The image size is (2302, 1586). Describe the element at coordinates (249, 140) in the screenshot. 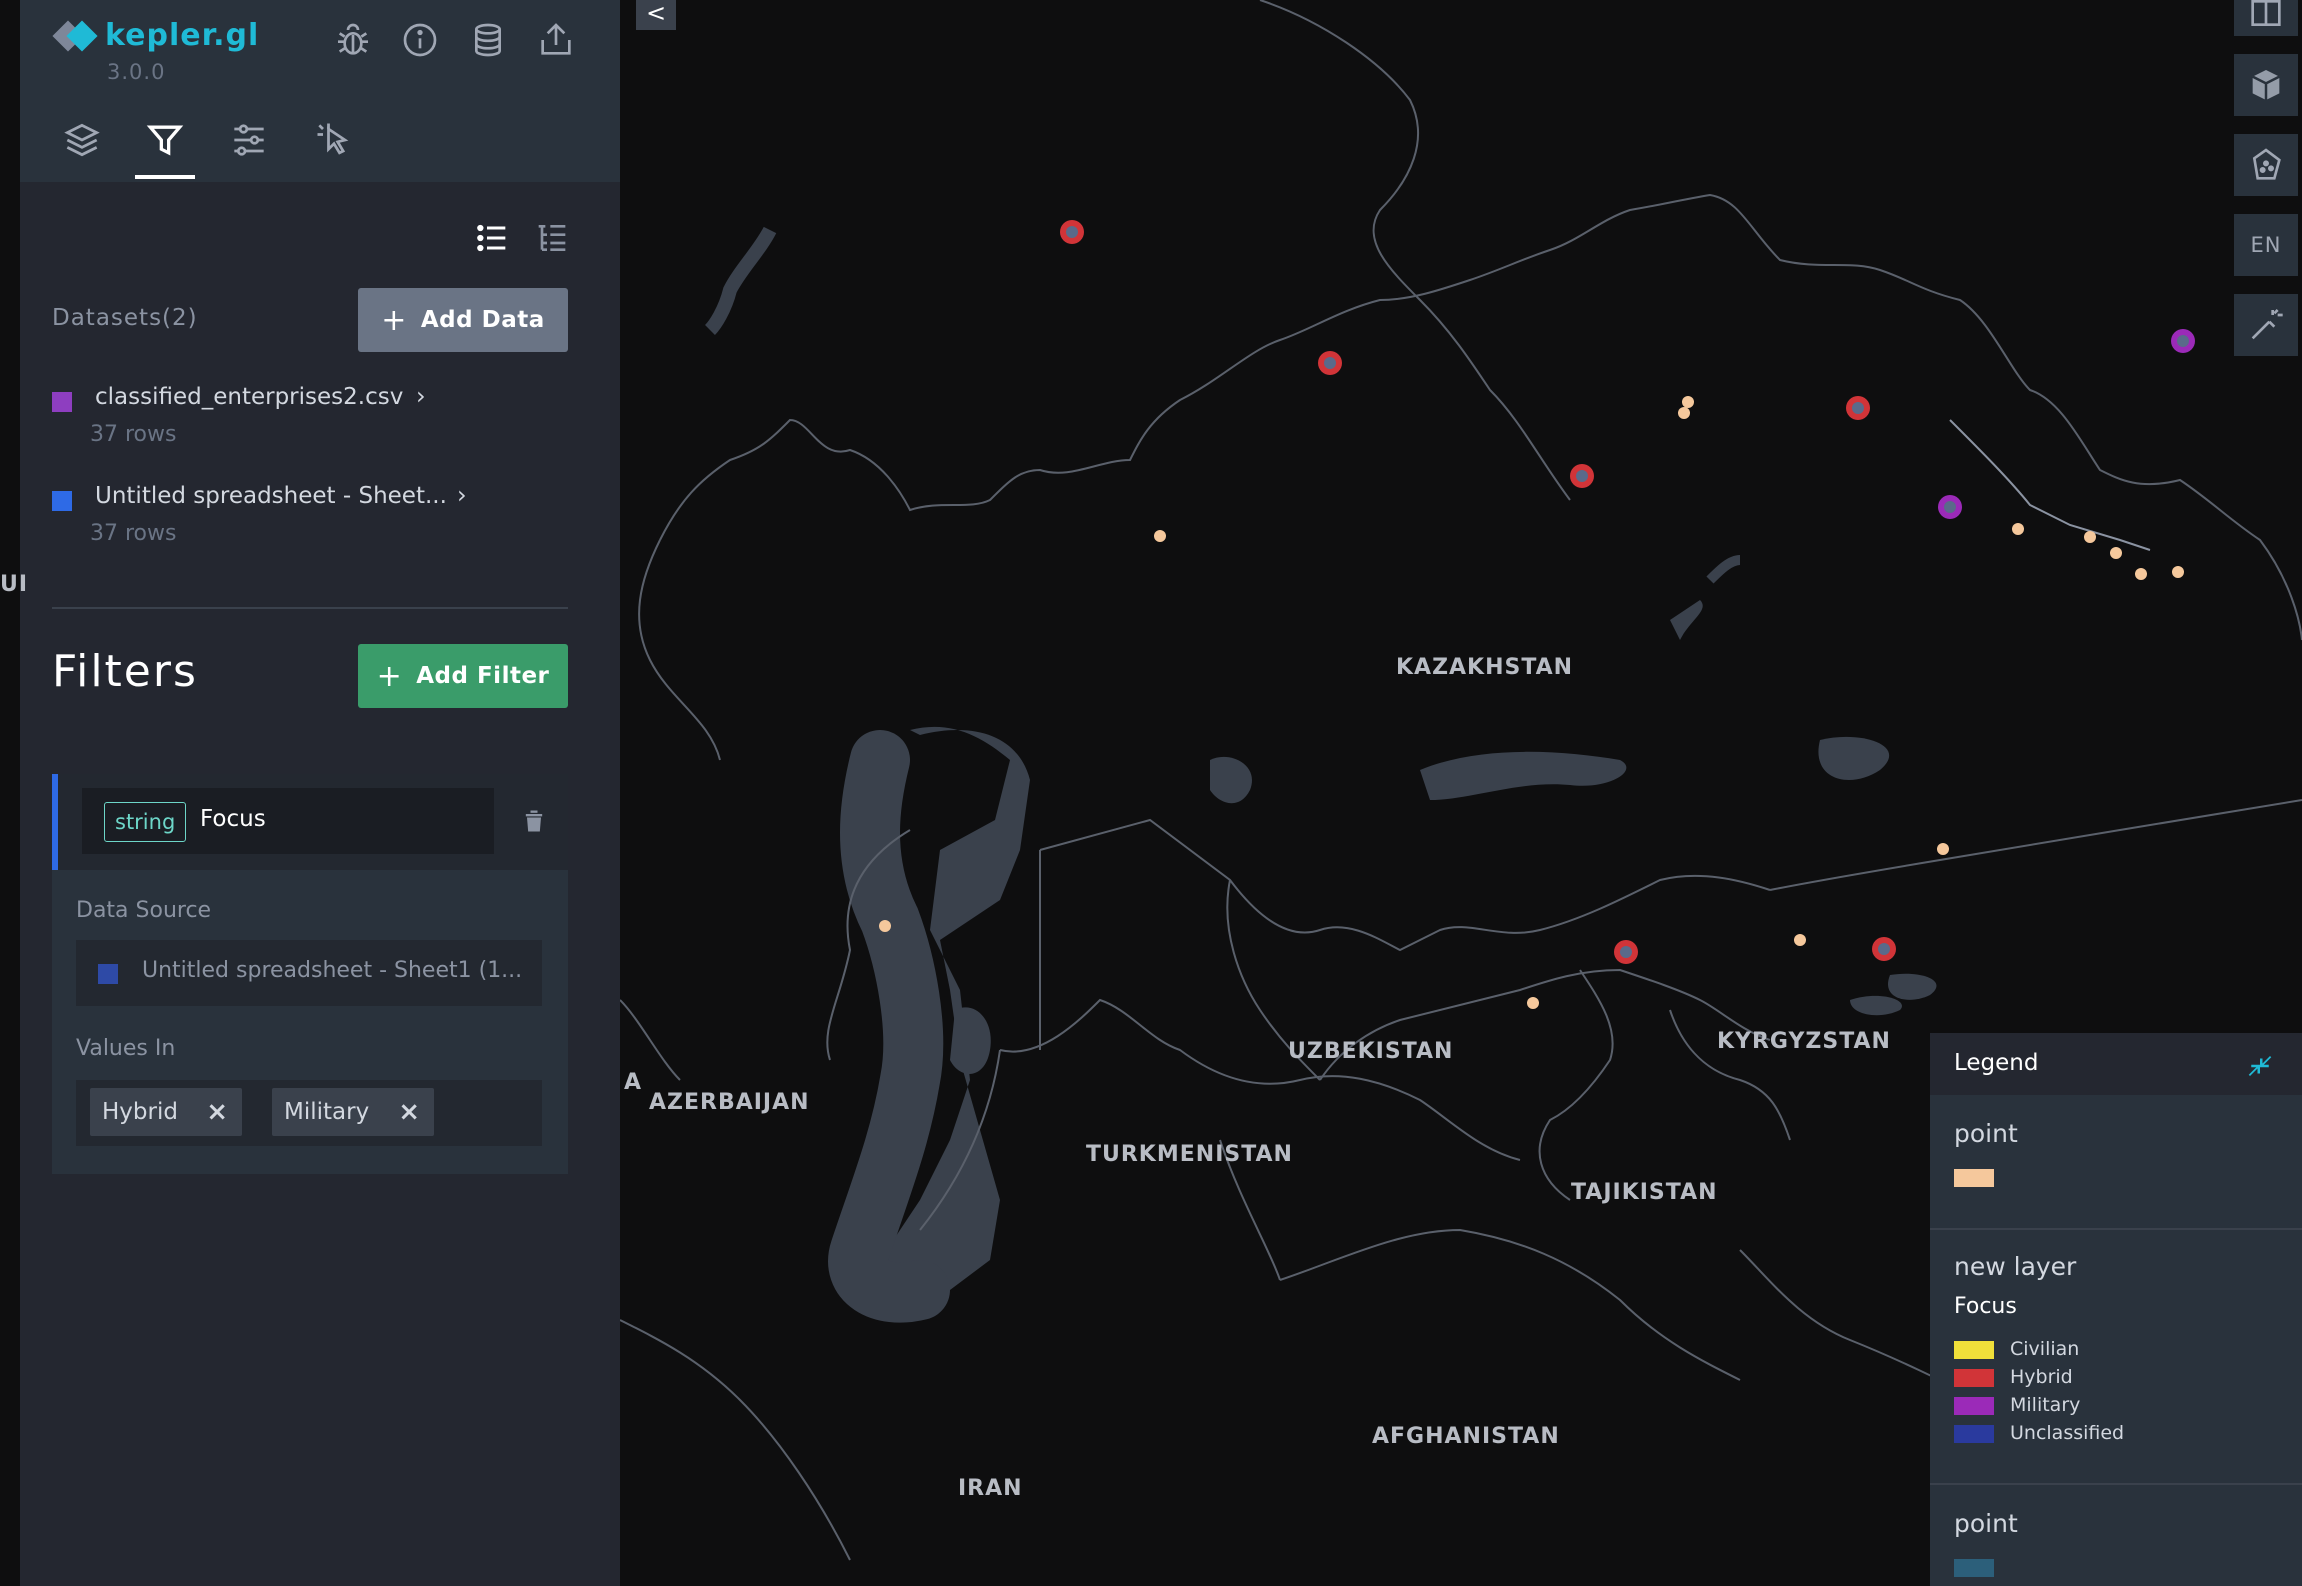

I see `sliders-icon` at that location.